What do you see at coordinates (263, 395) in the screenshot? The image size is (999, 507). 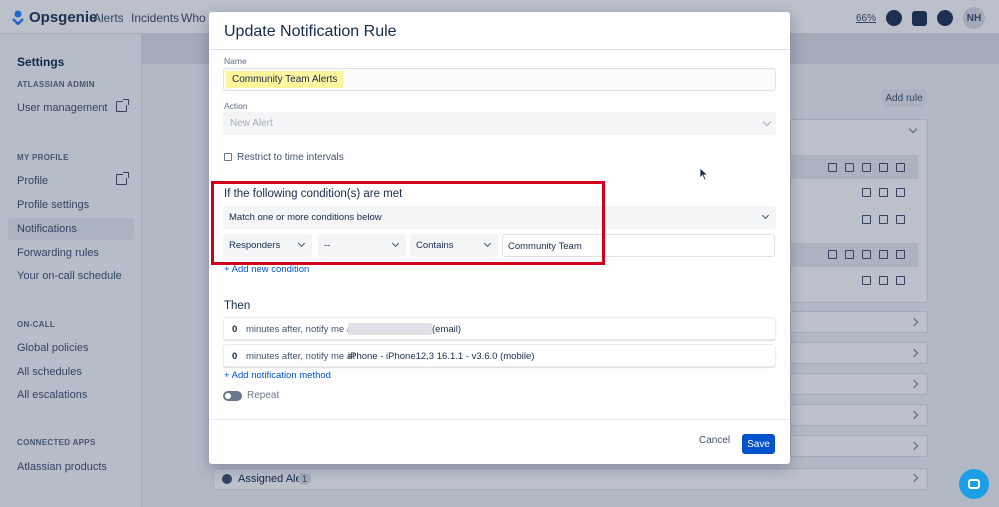 I see `repeat-label: Repeat` at bounding box center [263, 395].